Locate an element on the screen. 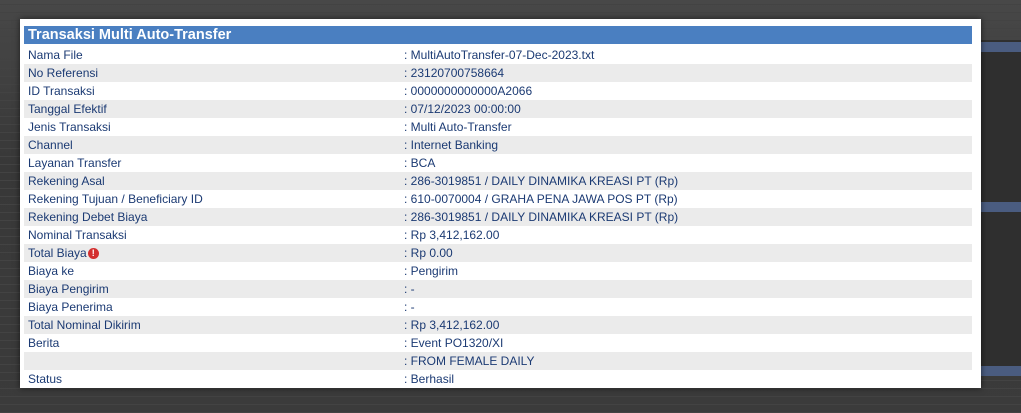 This screenshot has width=1021, height=413. detail-row: Tanggal Efektif : 07/12/2023 00:00:00 is located at coordinates (498, 109).